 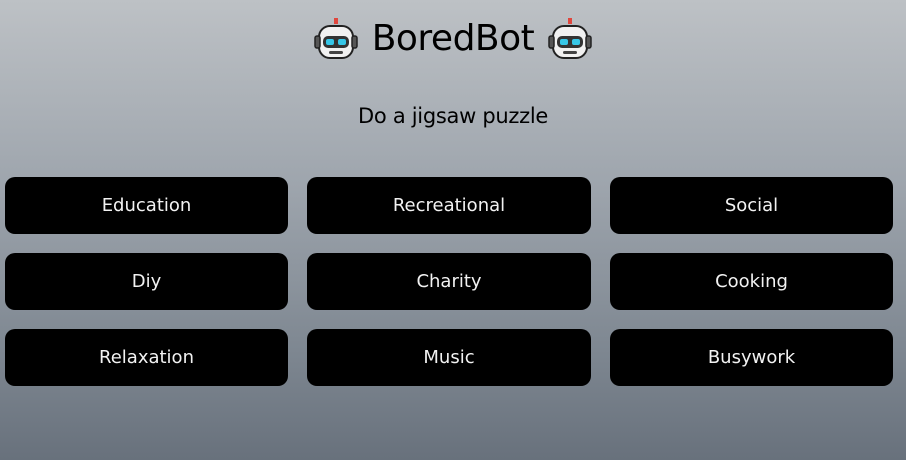 I want to click on category-button-cooking: Cooking, so click(x=751, y=281).